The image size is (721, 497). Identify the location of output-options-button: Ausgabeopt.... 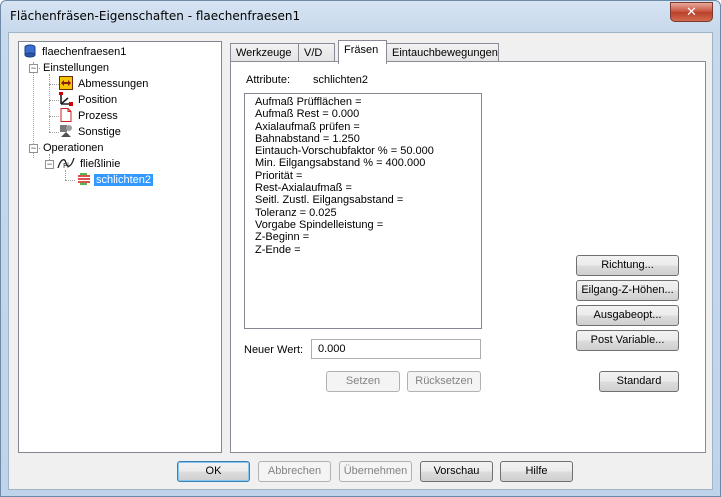
(627, 315).